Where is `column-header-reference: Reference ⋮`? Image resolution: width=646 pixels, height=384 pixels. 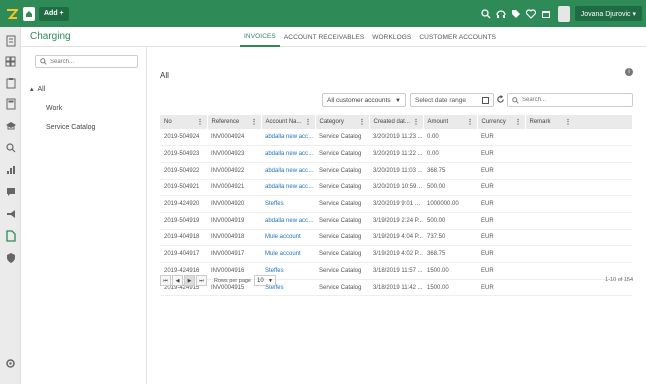 column-header-reference: Reference ⋮ is located at coordinates (234, 122).